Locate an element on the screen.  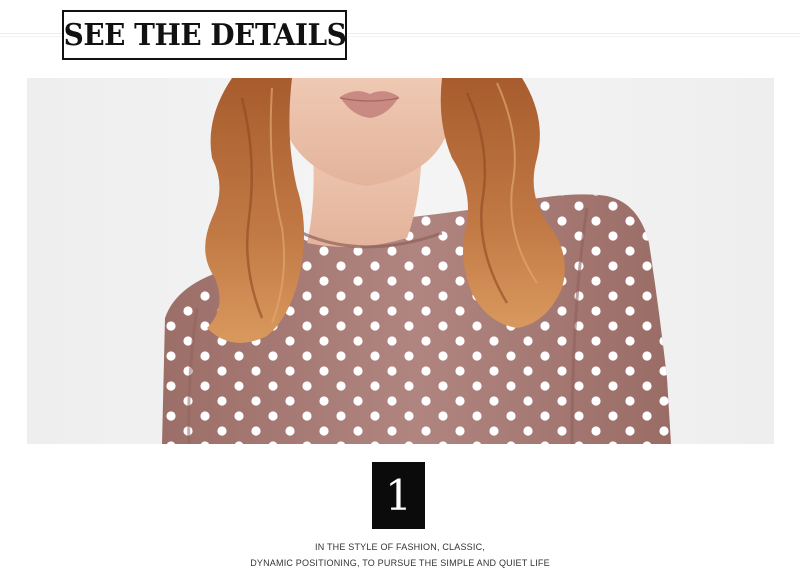
section-title-box: SEE THE DETAILS is located at coordinates (204, 35).